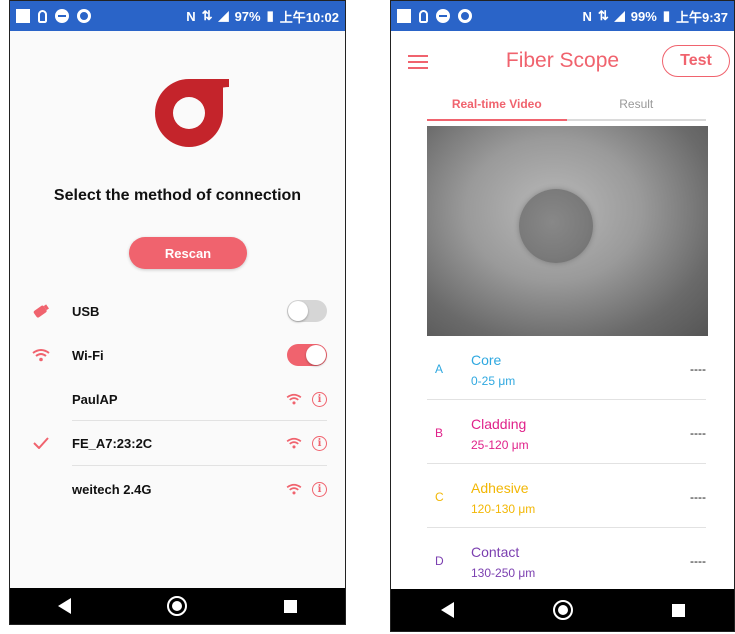 The image size is (735, 634). I want to click on zone-name: Core, so click(486, 360).